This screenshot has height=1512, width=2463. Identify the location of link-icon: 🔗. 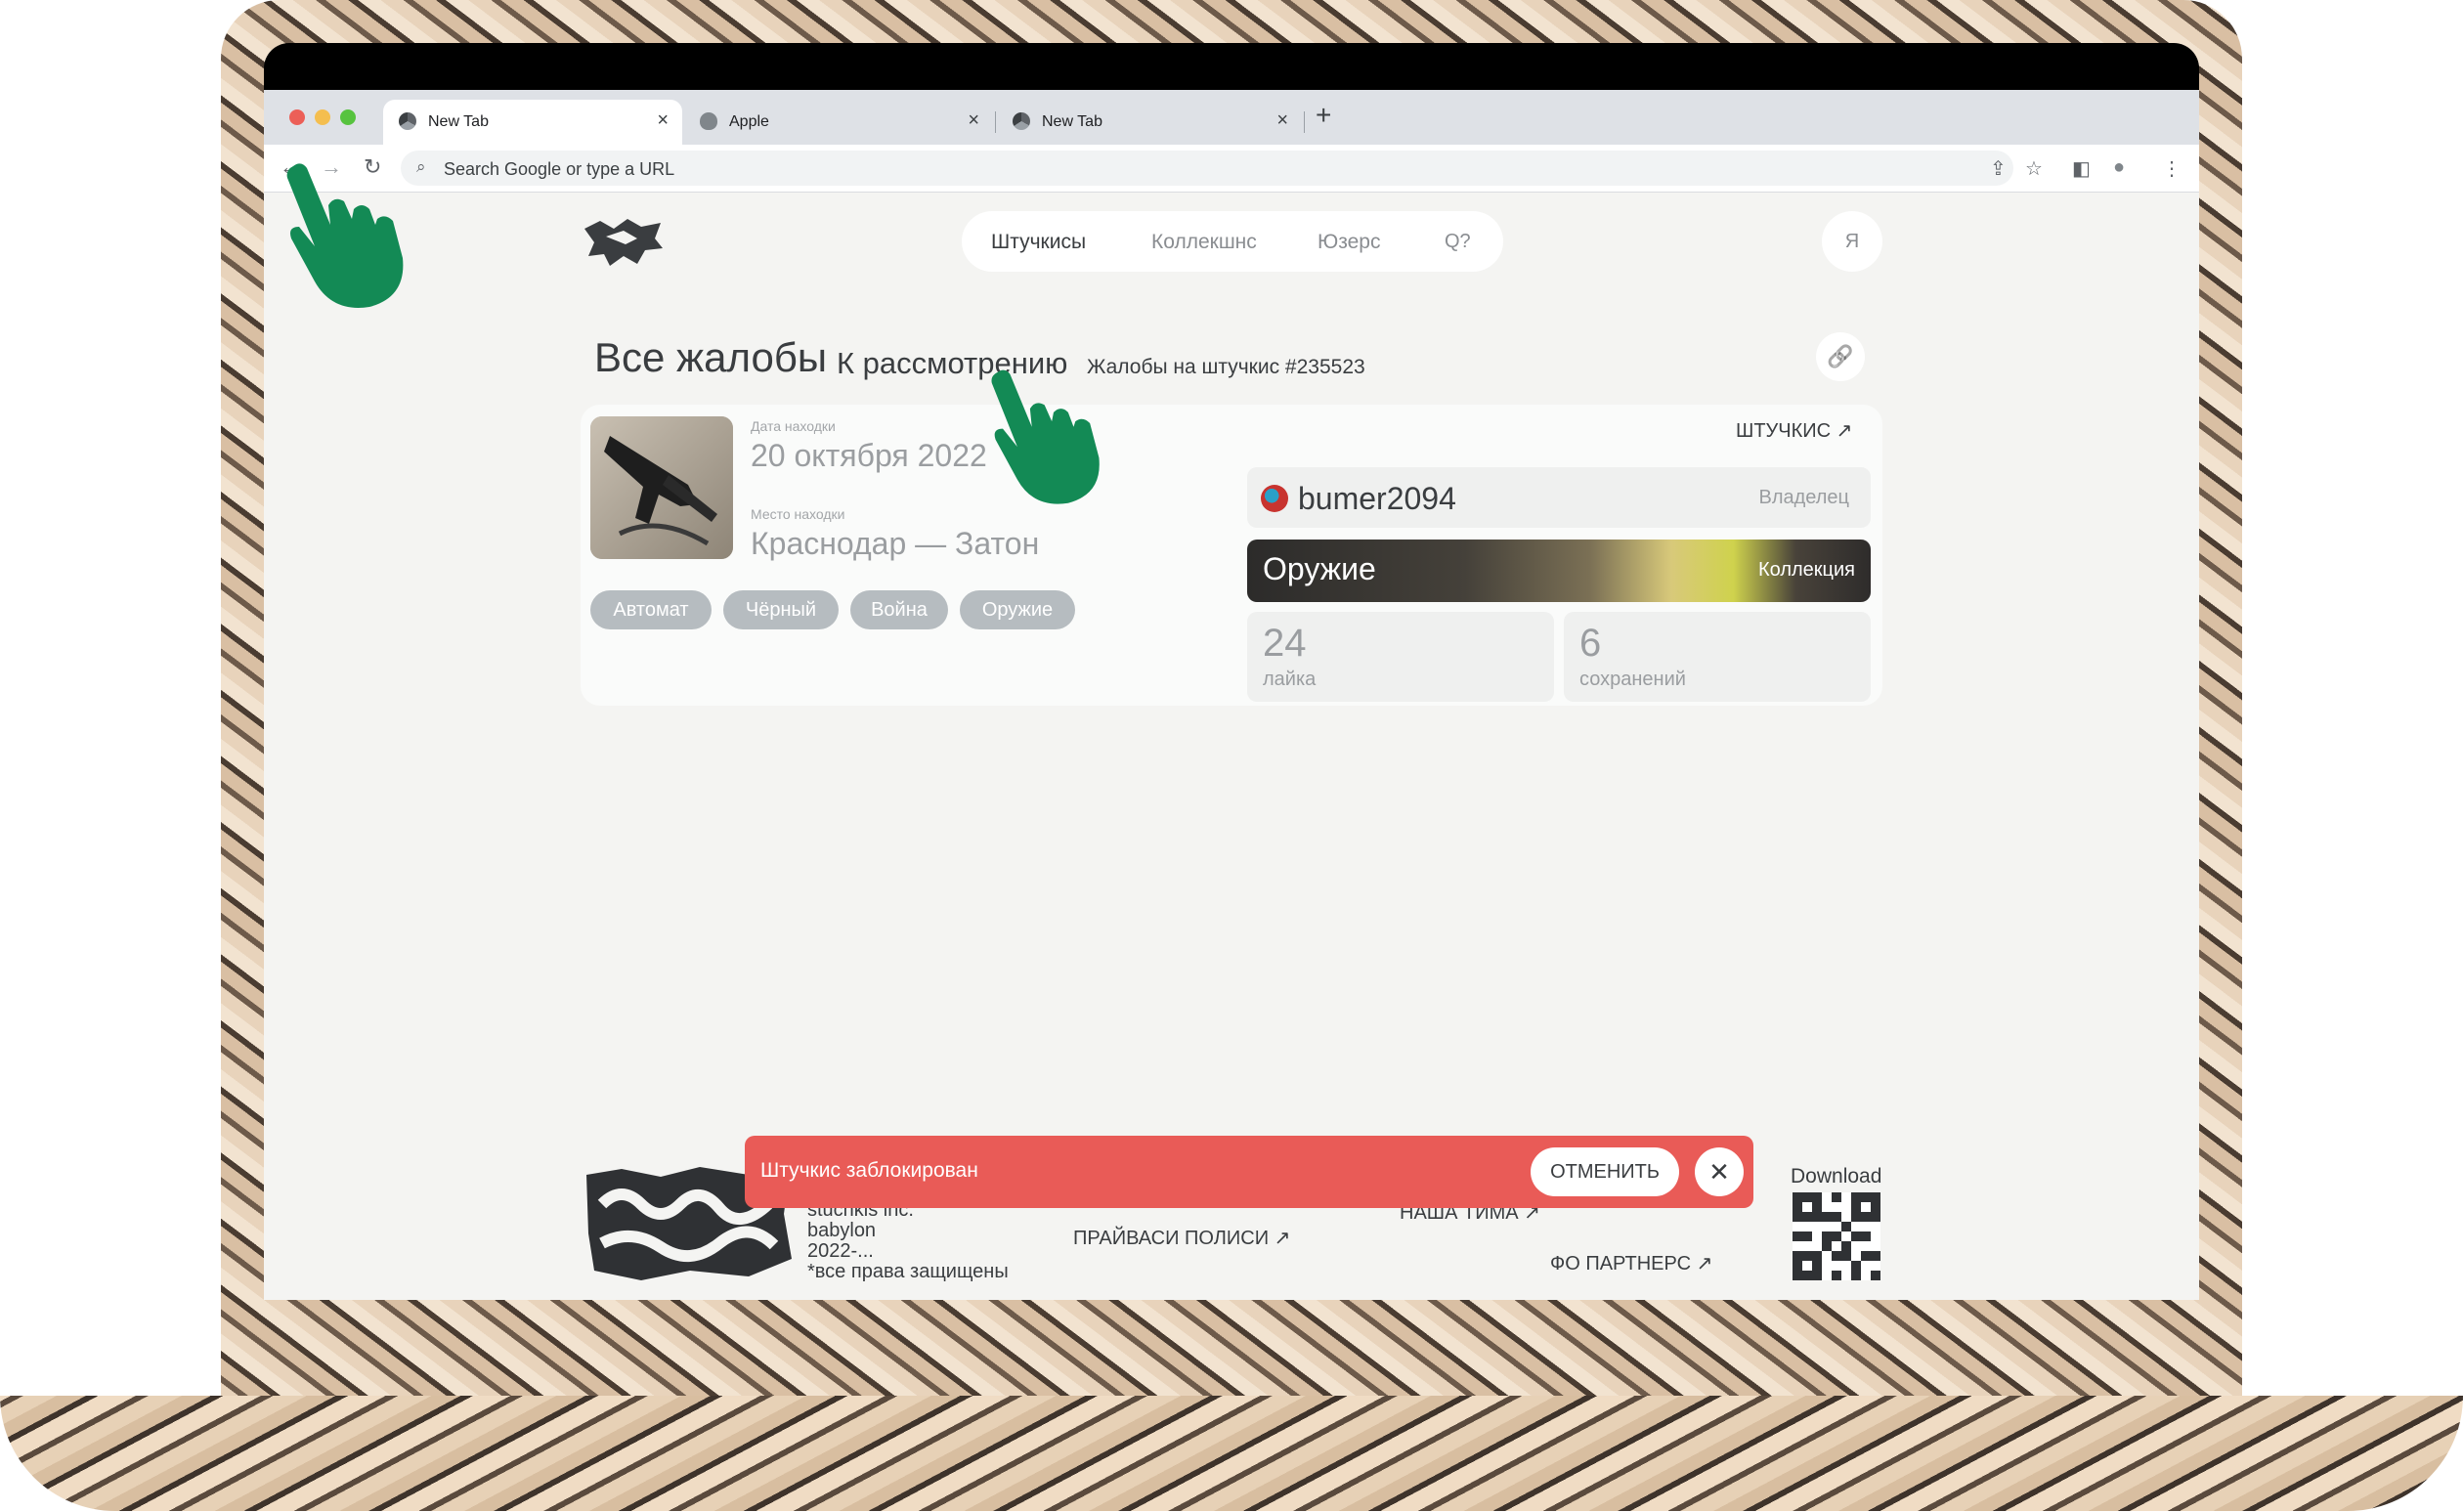
(1840, 356).